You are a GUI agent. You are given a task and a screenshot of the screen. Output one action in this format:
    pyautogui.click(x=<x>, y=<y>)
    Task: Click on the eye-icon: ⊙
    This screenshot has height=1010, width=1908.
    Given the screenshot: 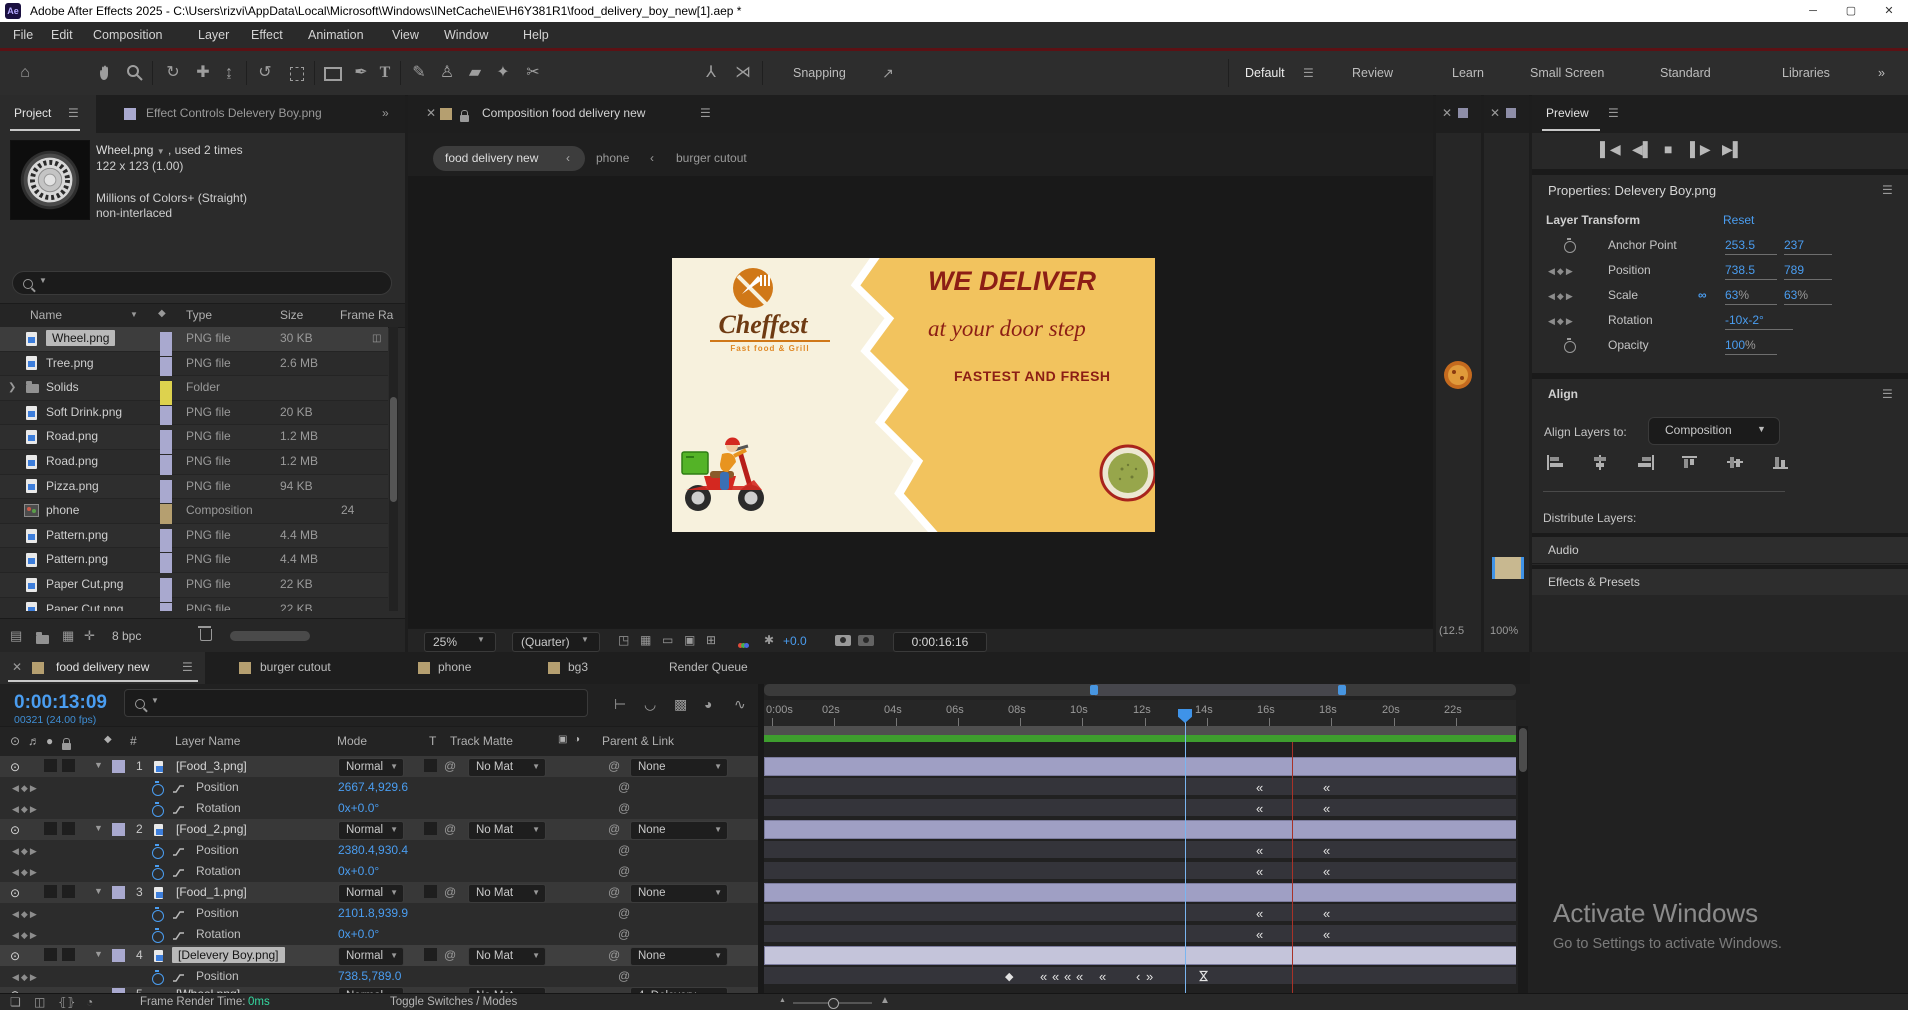 What is the action you would take?
    pyautogui.click(x=15, y=830)
    